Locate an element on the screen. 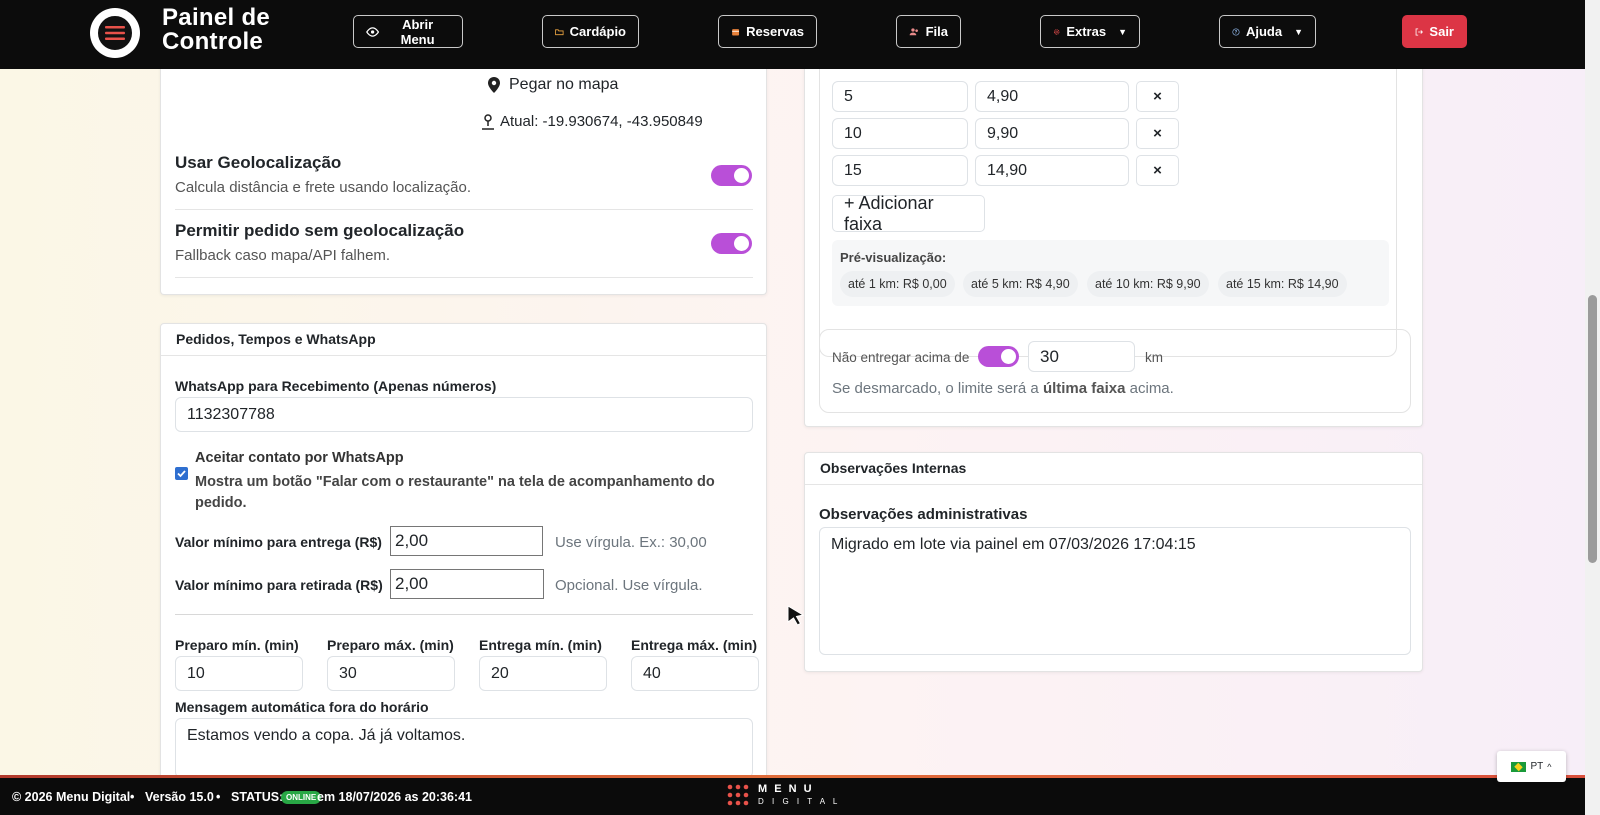  menu-lines-icon is located at coordinates (115, 33).